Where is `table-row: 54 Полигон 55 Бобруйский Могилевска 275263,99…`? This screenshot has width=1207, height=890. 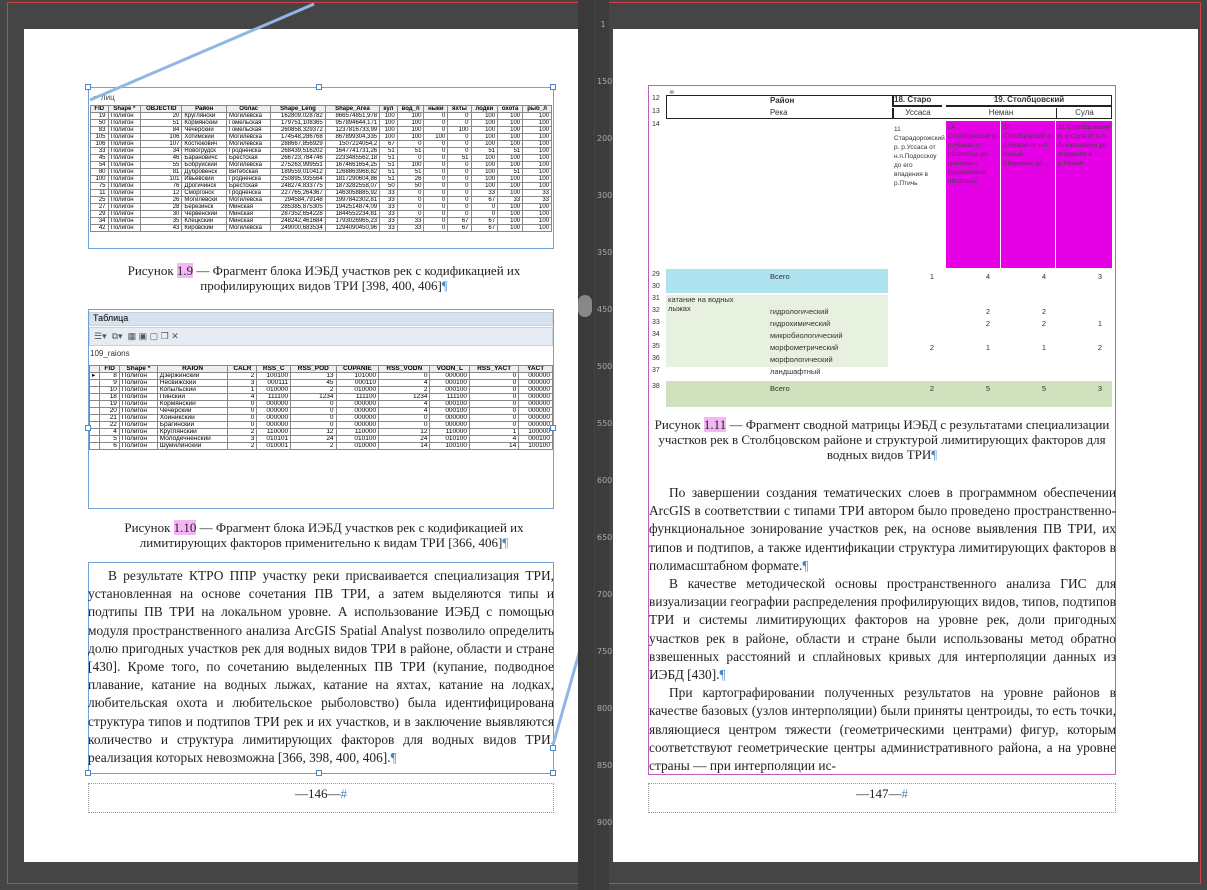
table-row: 54 Полигон 55 Бобруйский Могилевска 275263,99… is located at coordinates (321, 165).